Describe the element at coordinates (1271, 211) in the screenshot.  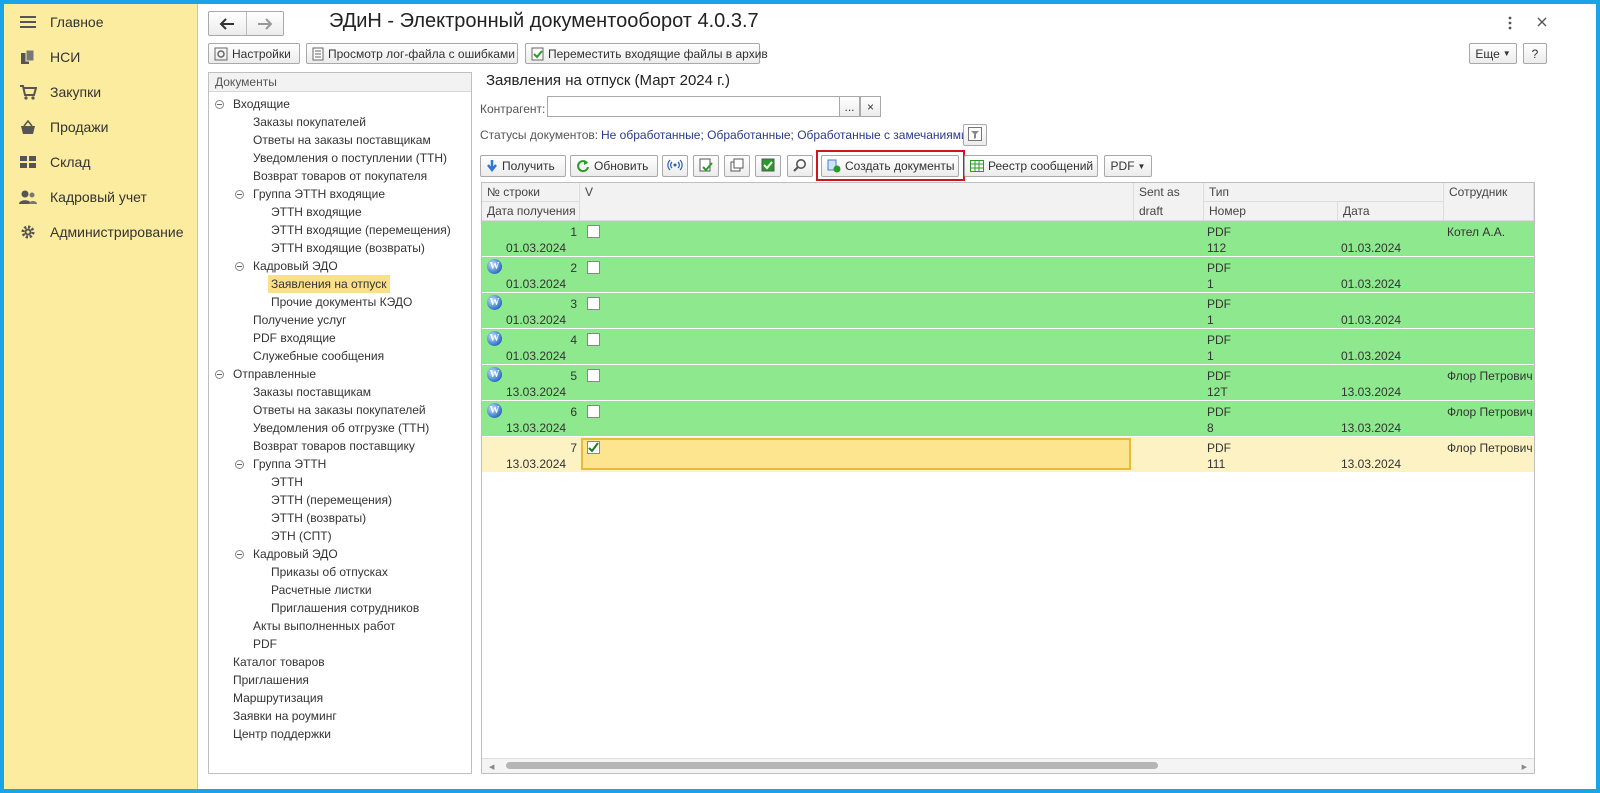
I see `col-header-number: Номер` at that location.